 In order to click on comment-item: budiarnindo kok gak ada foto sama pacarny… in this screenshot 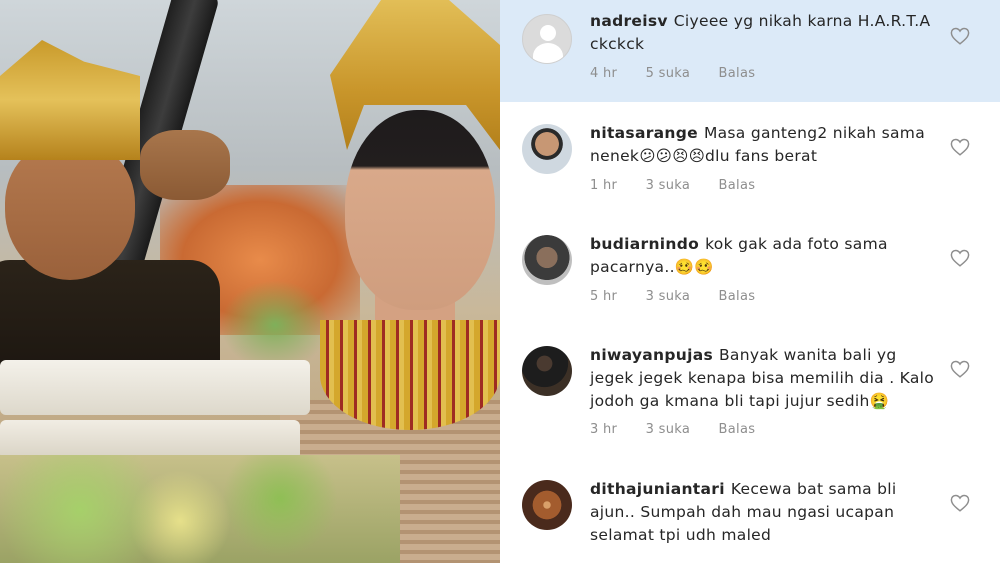, I will do `click(750, 268)`.